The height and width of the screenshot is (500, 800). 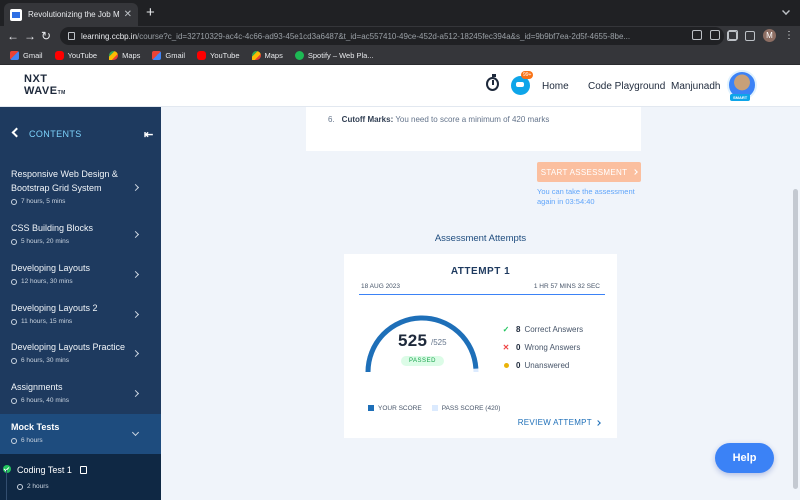 What do you see at coordinates (80, 238) in the screenshot?
I see `sidebar-item-css-building-blocks: CSS Building Blocks 5 hours, 20 mins` at bounding box center [80, 238].